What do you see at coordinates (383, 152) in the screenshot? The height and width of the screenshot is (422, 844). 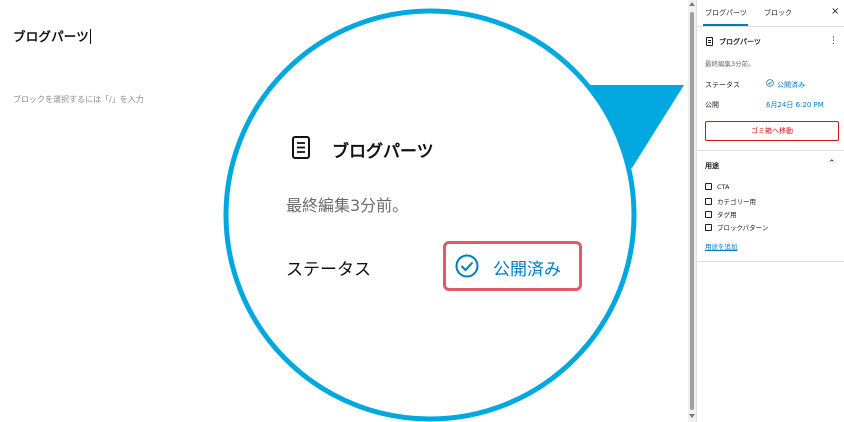 I see `zoom-post-name: ブログパーツ` at bounding box center [383, 152].